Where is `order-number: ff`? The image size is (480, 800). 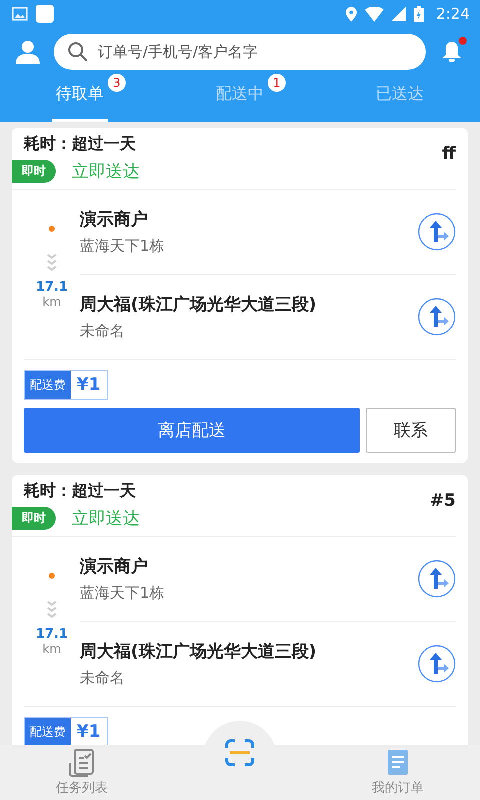
order-number: ff is located at coordinates (449, 154).